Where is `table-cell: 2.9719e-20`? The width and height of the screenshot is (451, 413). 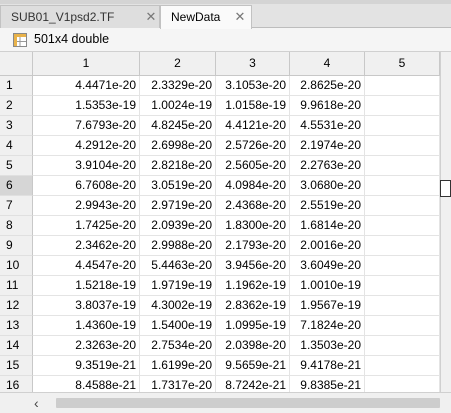
table-cell: 2.9719e-20 is located at coordinates (178, 206).